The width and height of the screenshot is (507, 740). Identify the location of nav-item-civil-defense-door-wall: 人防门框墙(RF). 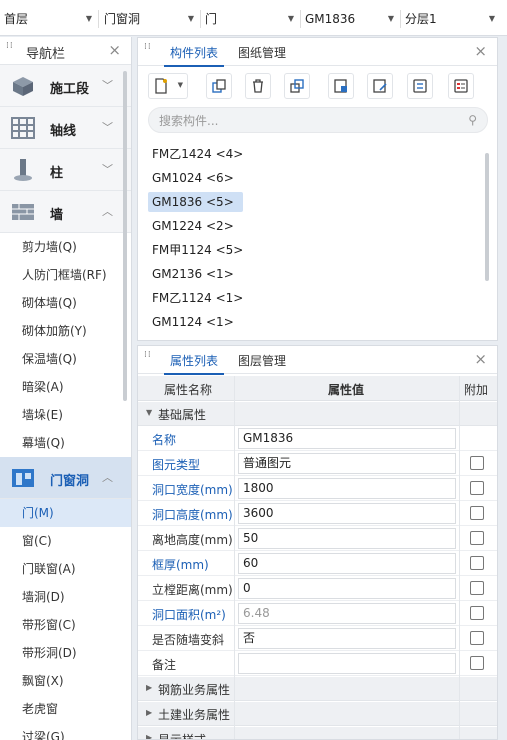
(65, 275).